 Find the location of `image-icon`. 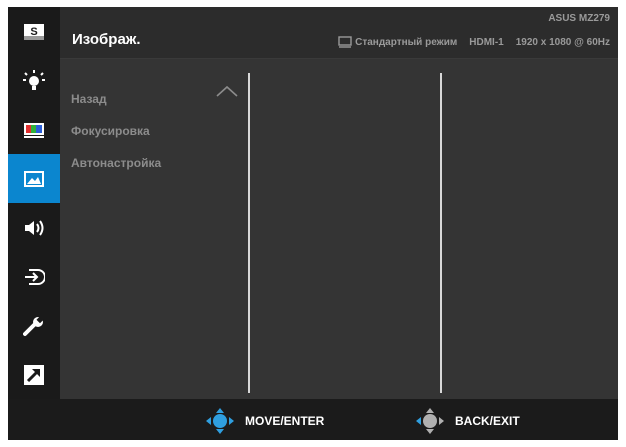

image-icon is located at coordinates (34, 178).